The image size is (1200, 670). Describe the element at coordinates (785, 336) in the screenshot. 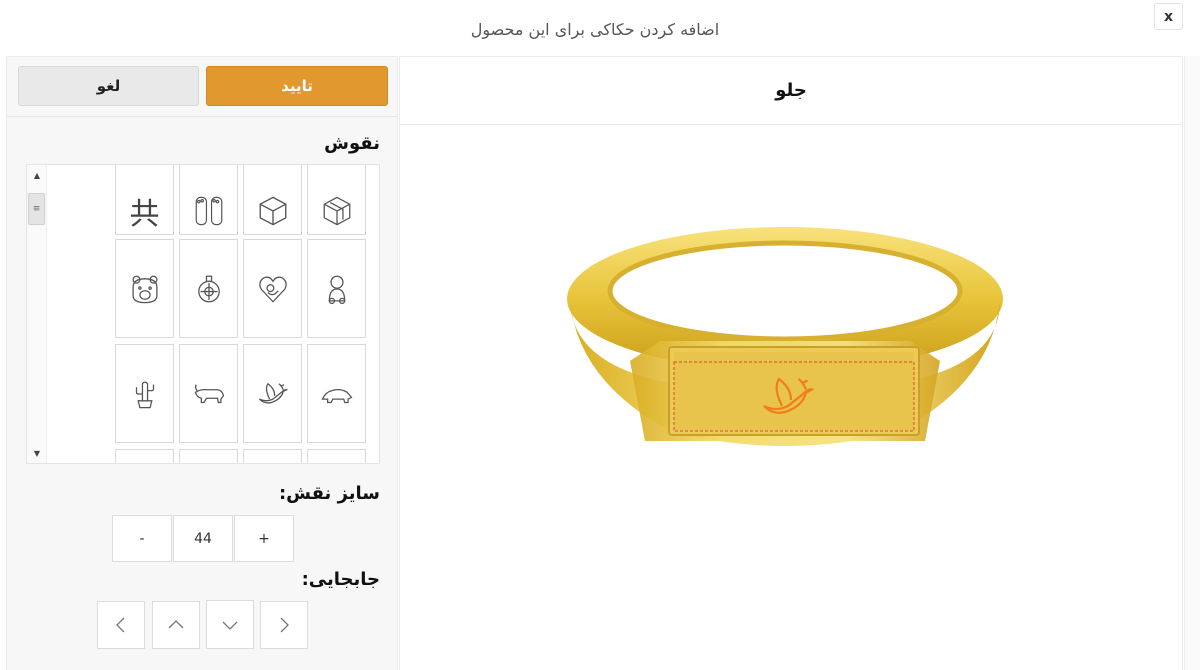

I see `ring-image` at that location.